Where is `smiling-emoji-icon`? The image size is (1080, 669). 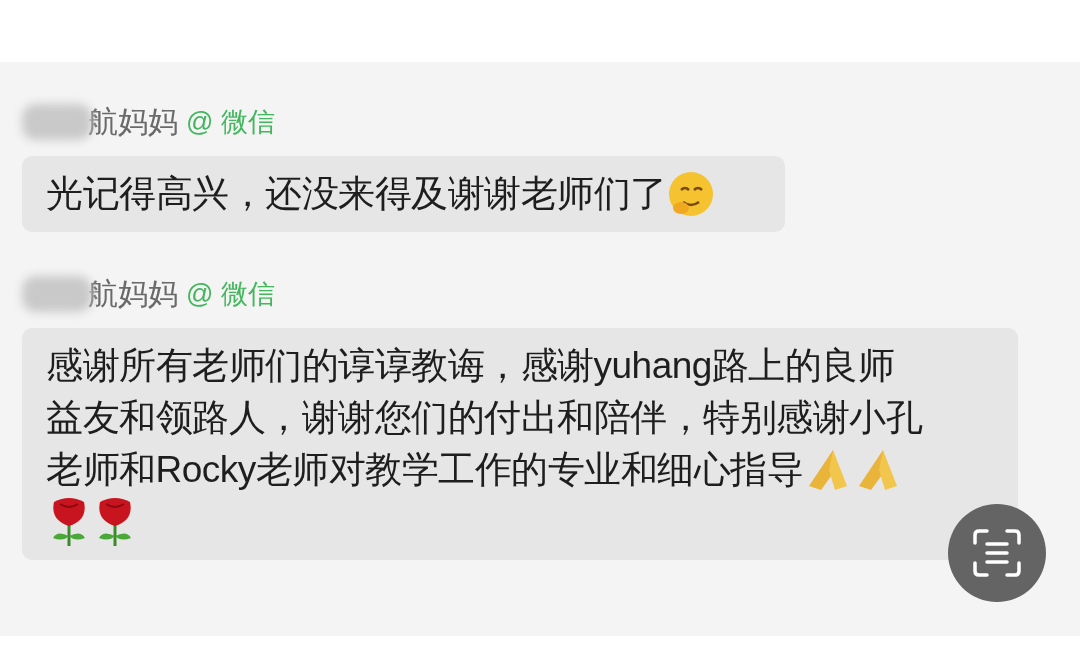 smiling-emoji-icon is located at coordinates (690, 194).